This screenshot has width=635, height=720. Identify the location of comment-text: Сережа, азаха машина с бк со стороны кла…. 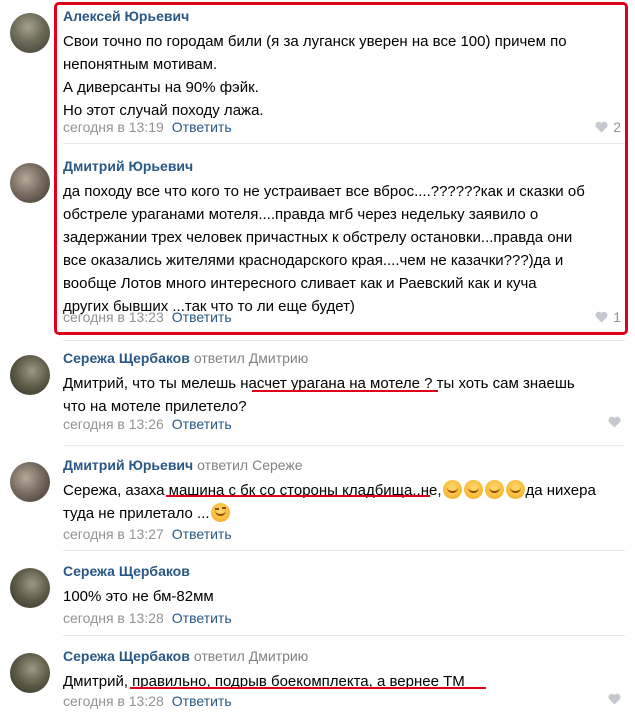
(335, 502).